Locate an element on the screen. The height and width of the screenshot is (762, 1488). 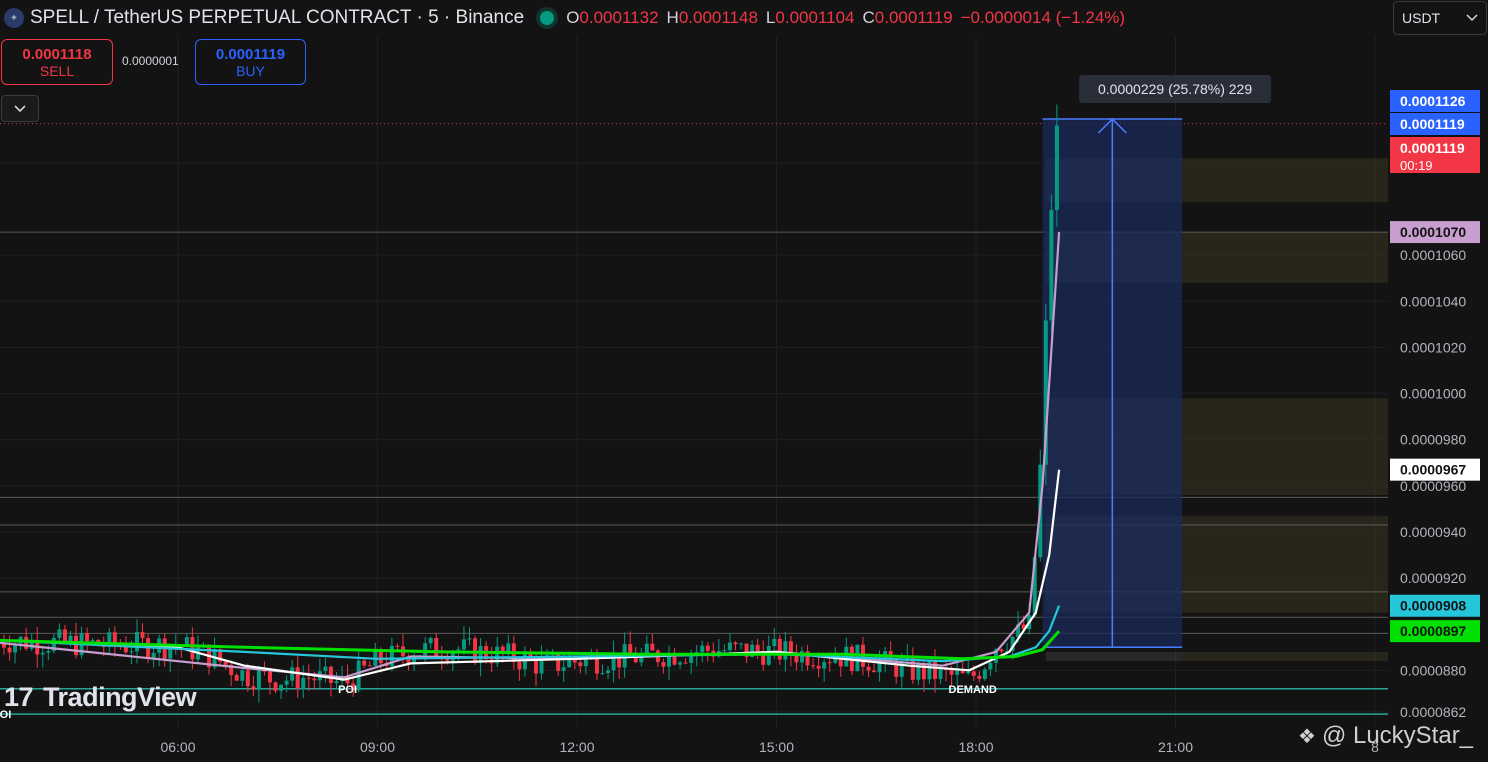
x-tick-label: 09:00 is located at coordinates (377, 747).